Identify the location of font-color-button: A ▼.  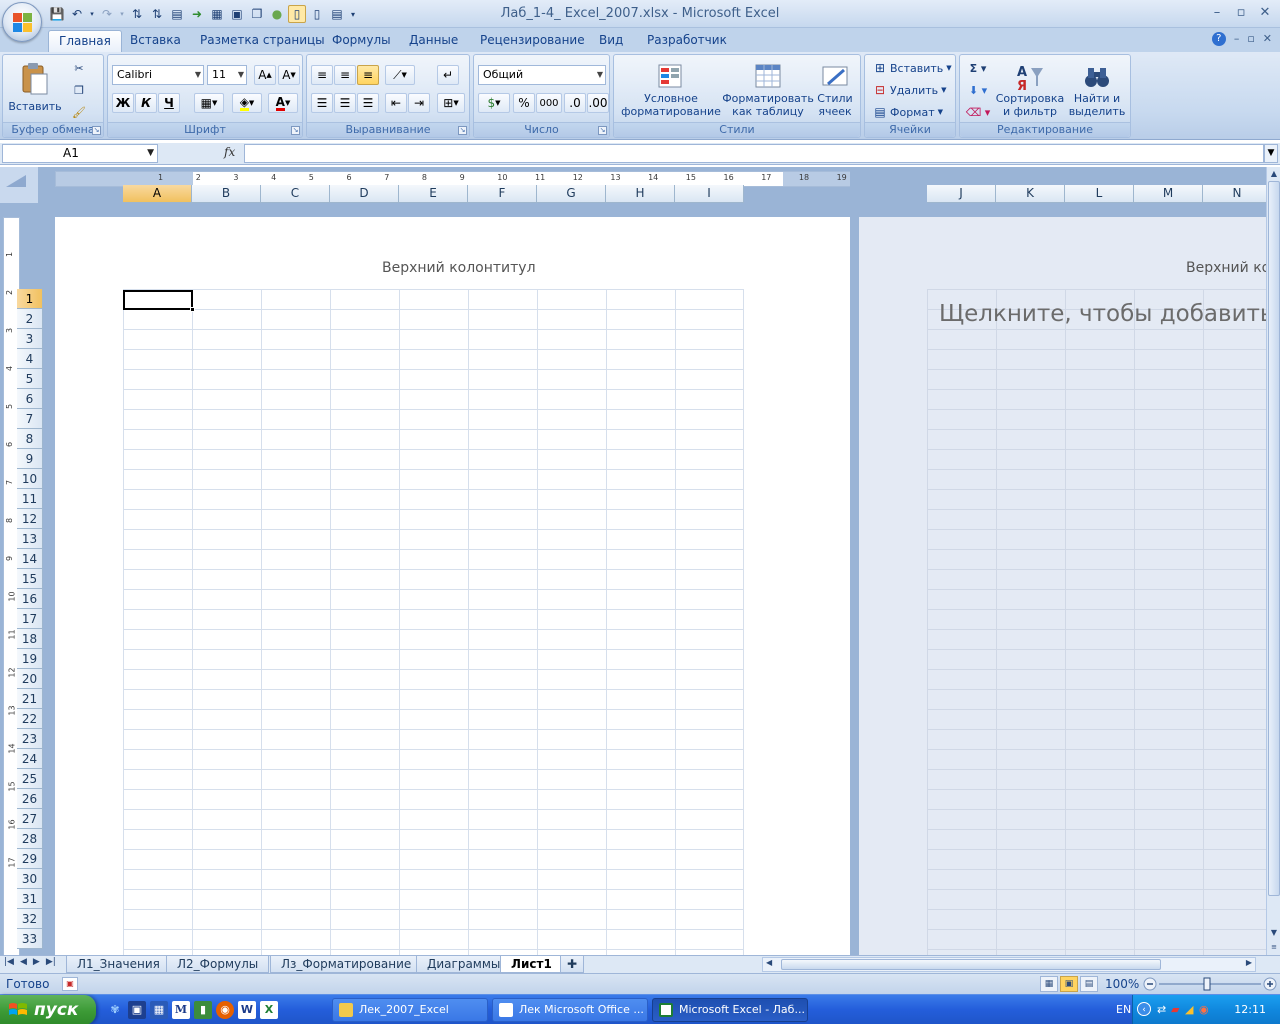
(283, 103).